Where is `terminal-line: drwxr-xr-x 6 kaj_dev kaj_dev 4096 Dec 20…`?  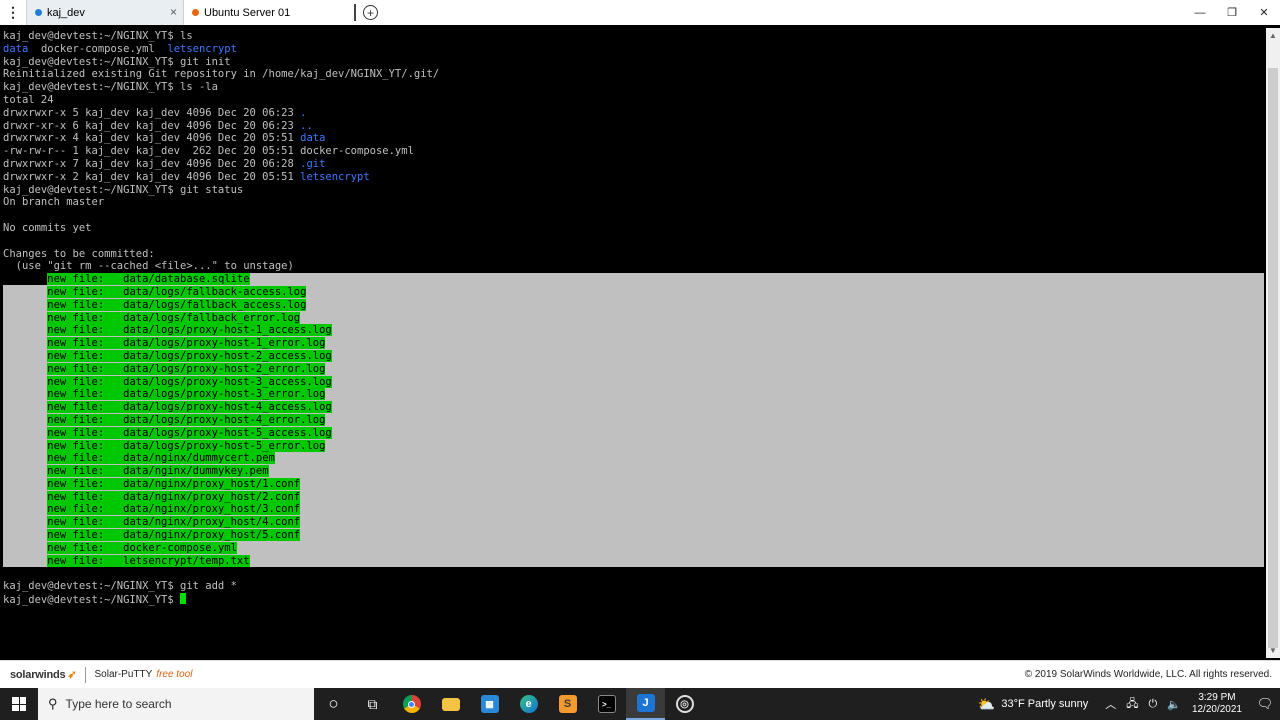
terminal-line: drwxr-xr-x 6 kaj_dev kaj_dev 4096 Dec 20… is located at coordinates (634, 126).